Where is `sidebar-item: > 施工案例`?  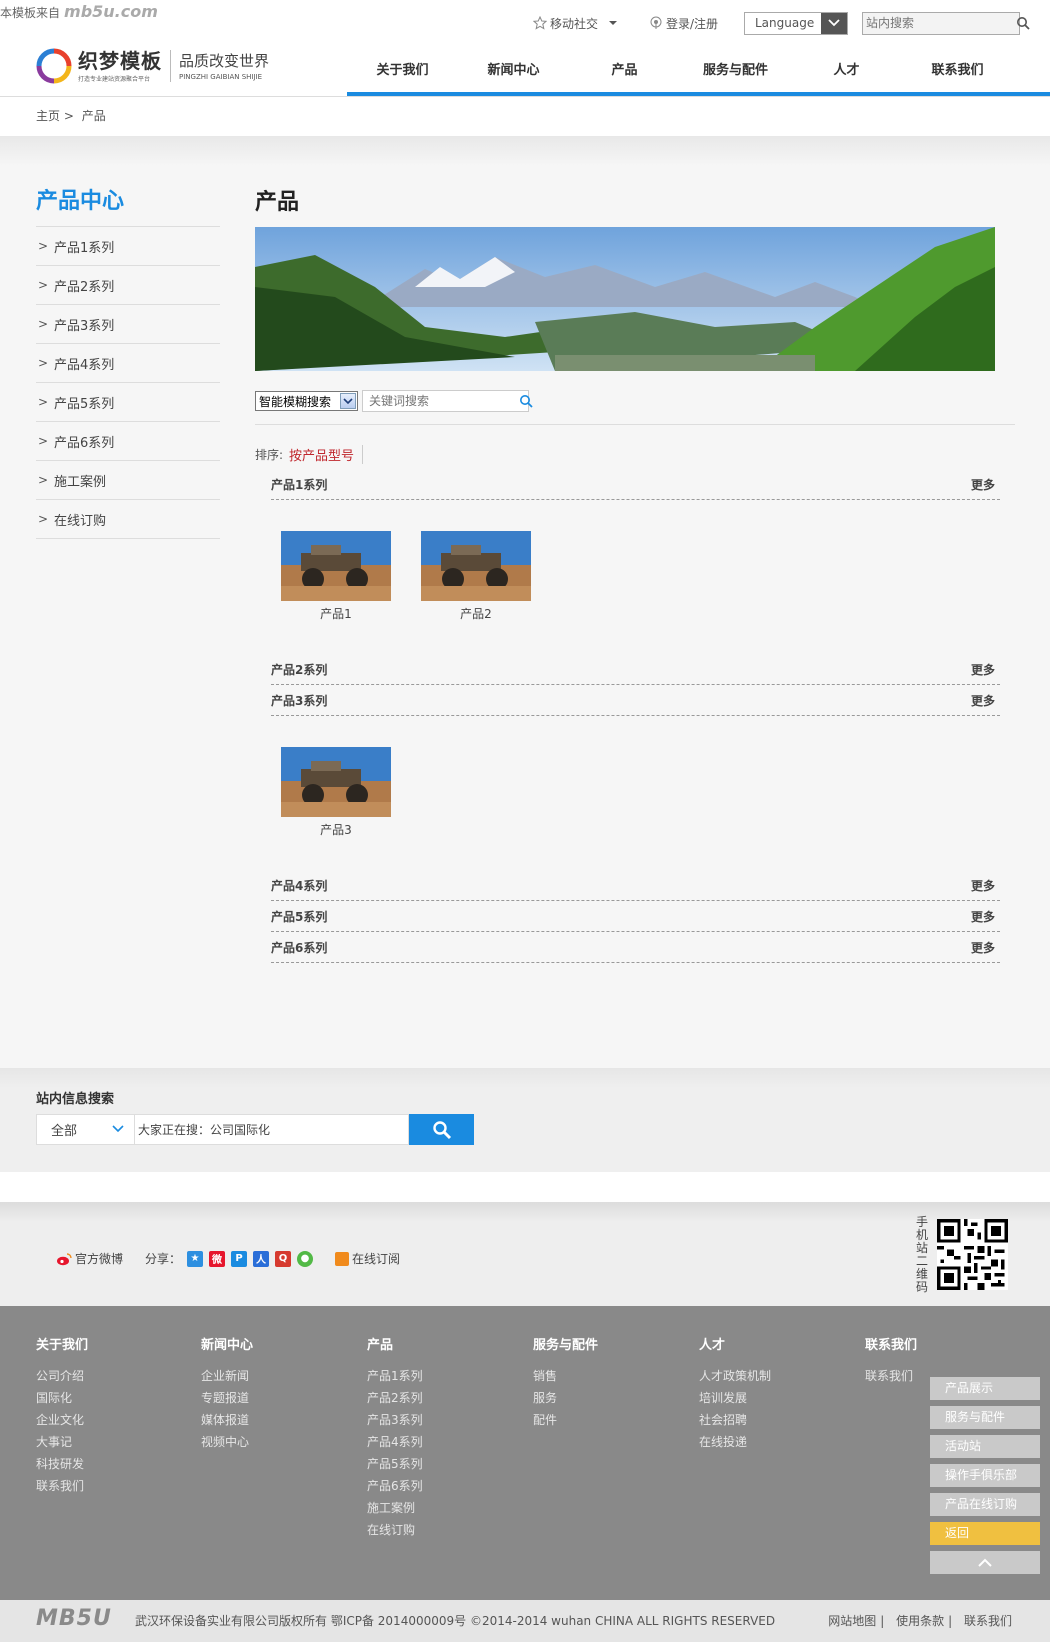 sidebar-item: > 施工案例 is located at coordinates (128, 480).